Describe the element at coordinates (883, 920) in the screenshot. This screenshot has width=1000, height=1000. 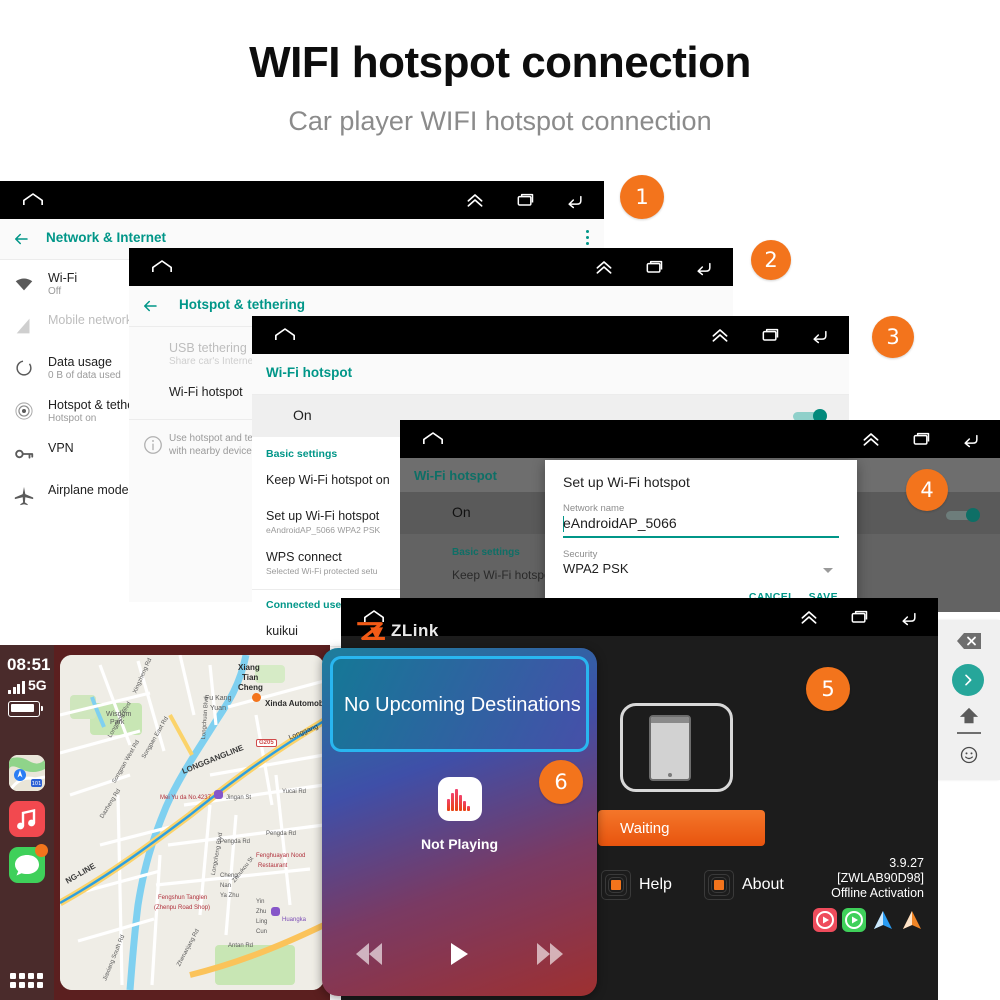
I see `android-auto-blue-icon` at that location.